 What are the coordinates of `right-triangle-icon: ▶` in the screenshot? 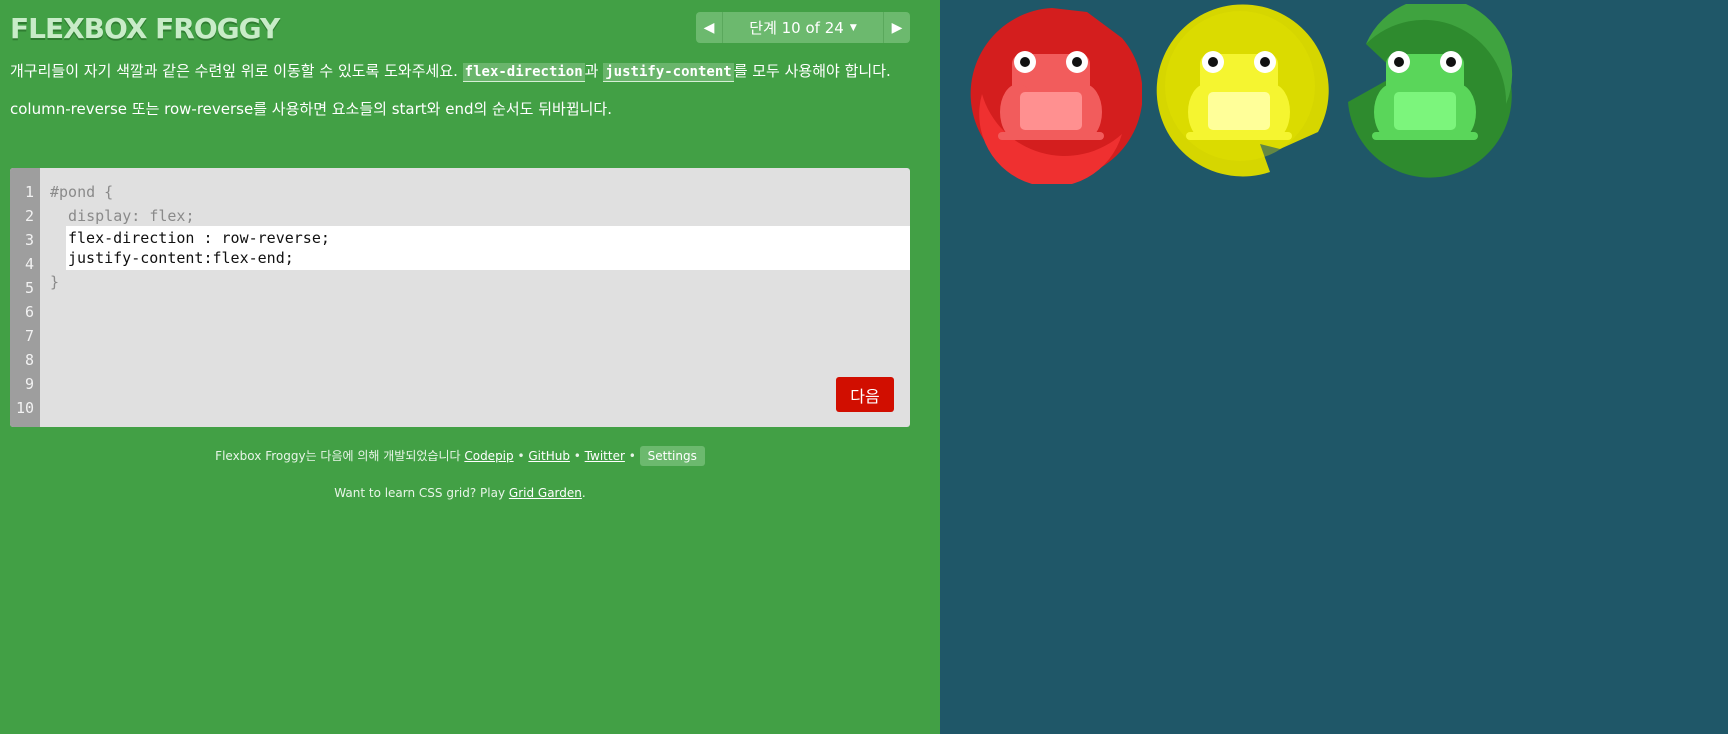 It's located at (897, 27).